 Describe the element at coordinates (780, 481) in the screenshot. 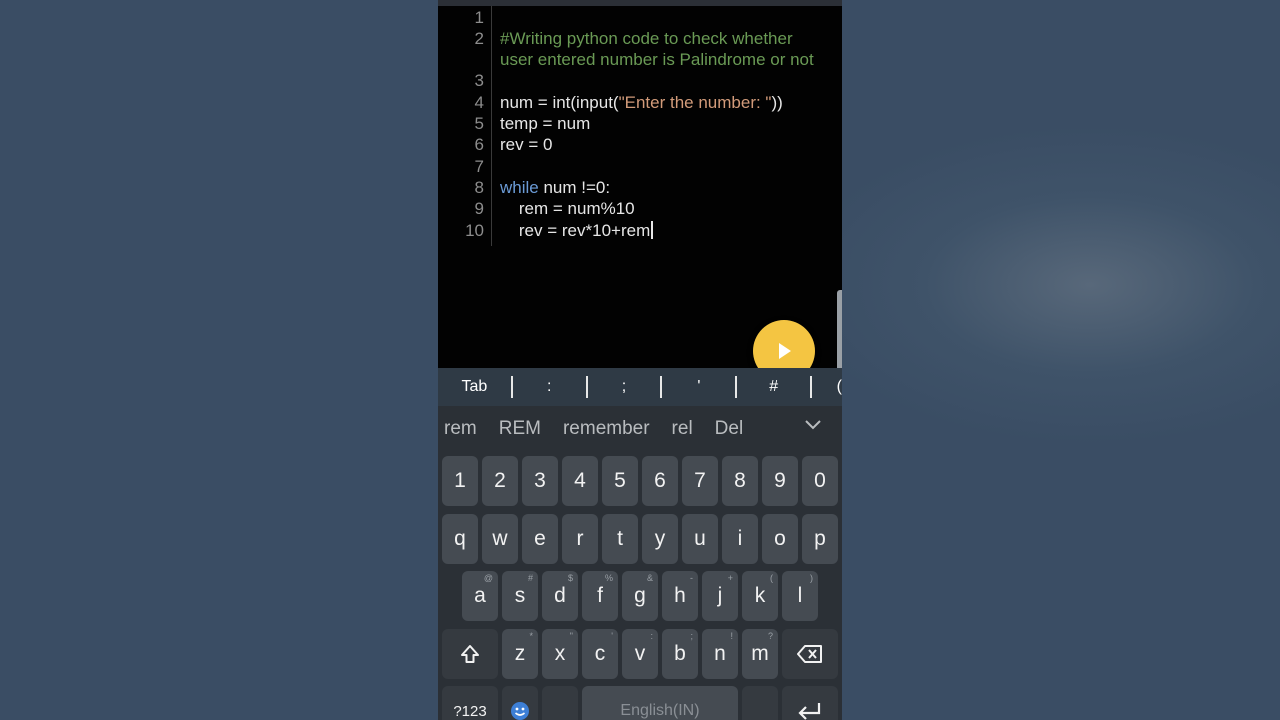

I see `key-9: 9` at that location.